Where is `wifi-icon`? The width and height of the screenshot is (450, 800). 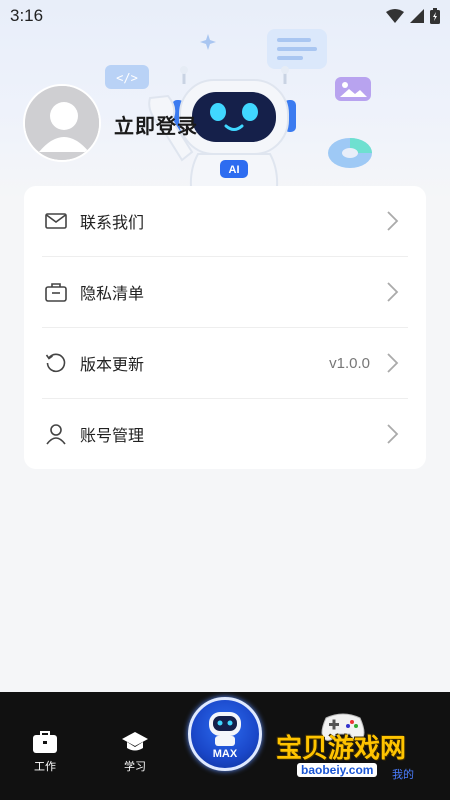 wifi-icon is located at coordinates (395, 16).